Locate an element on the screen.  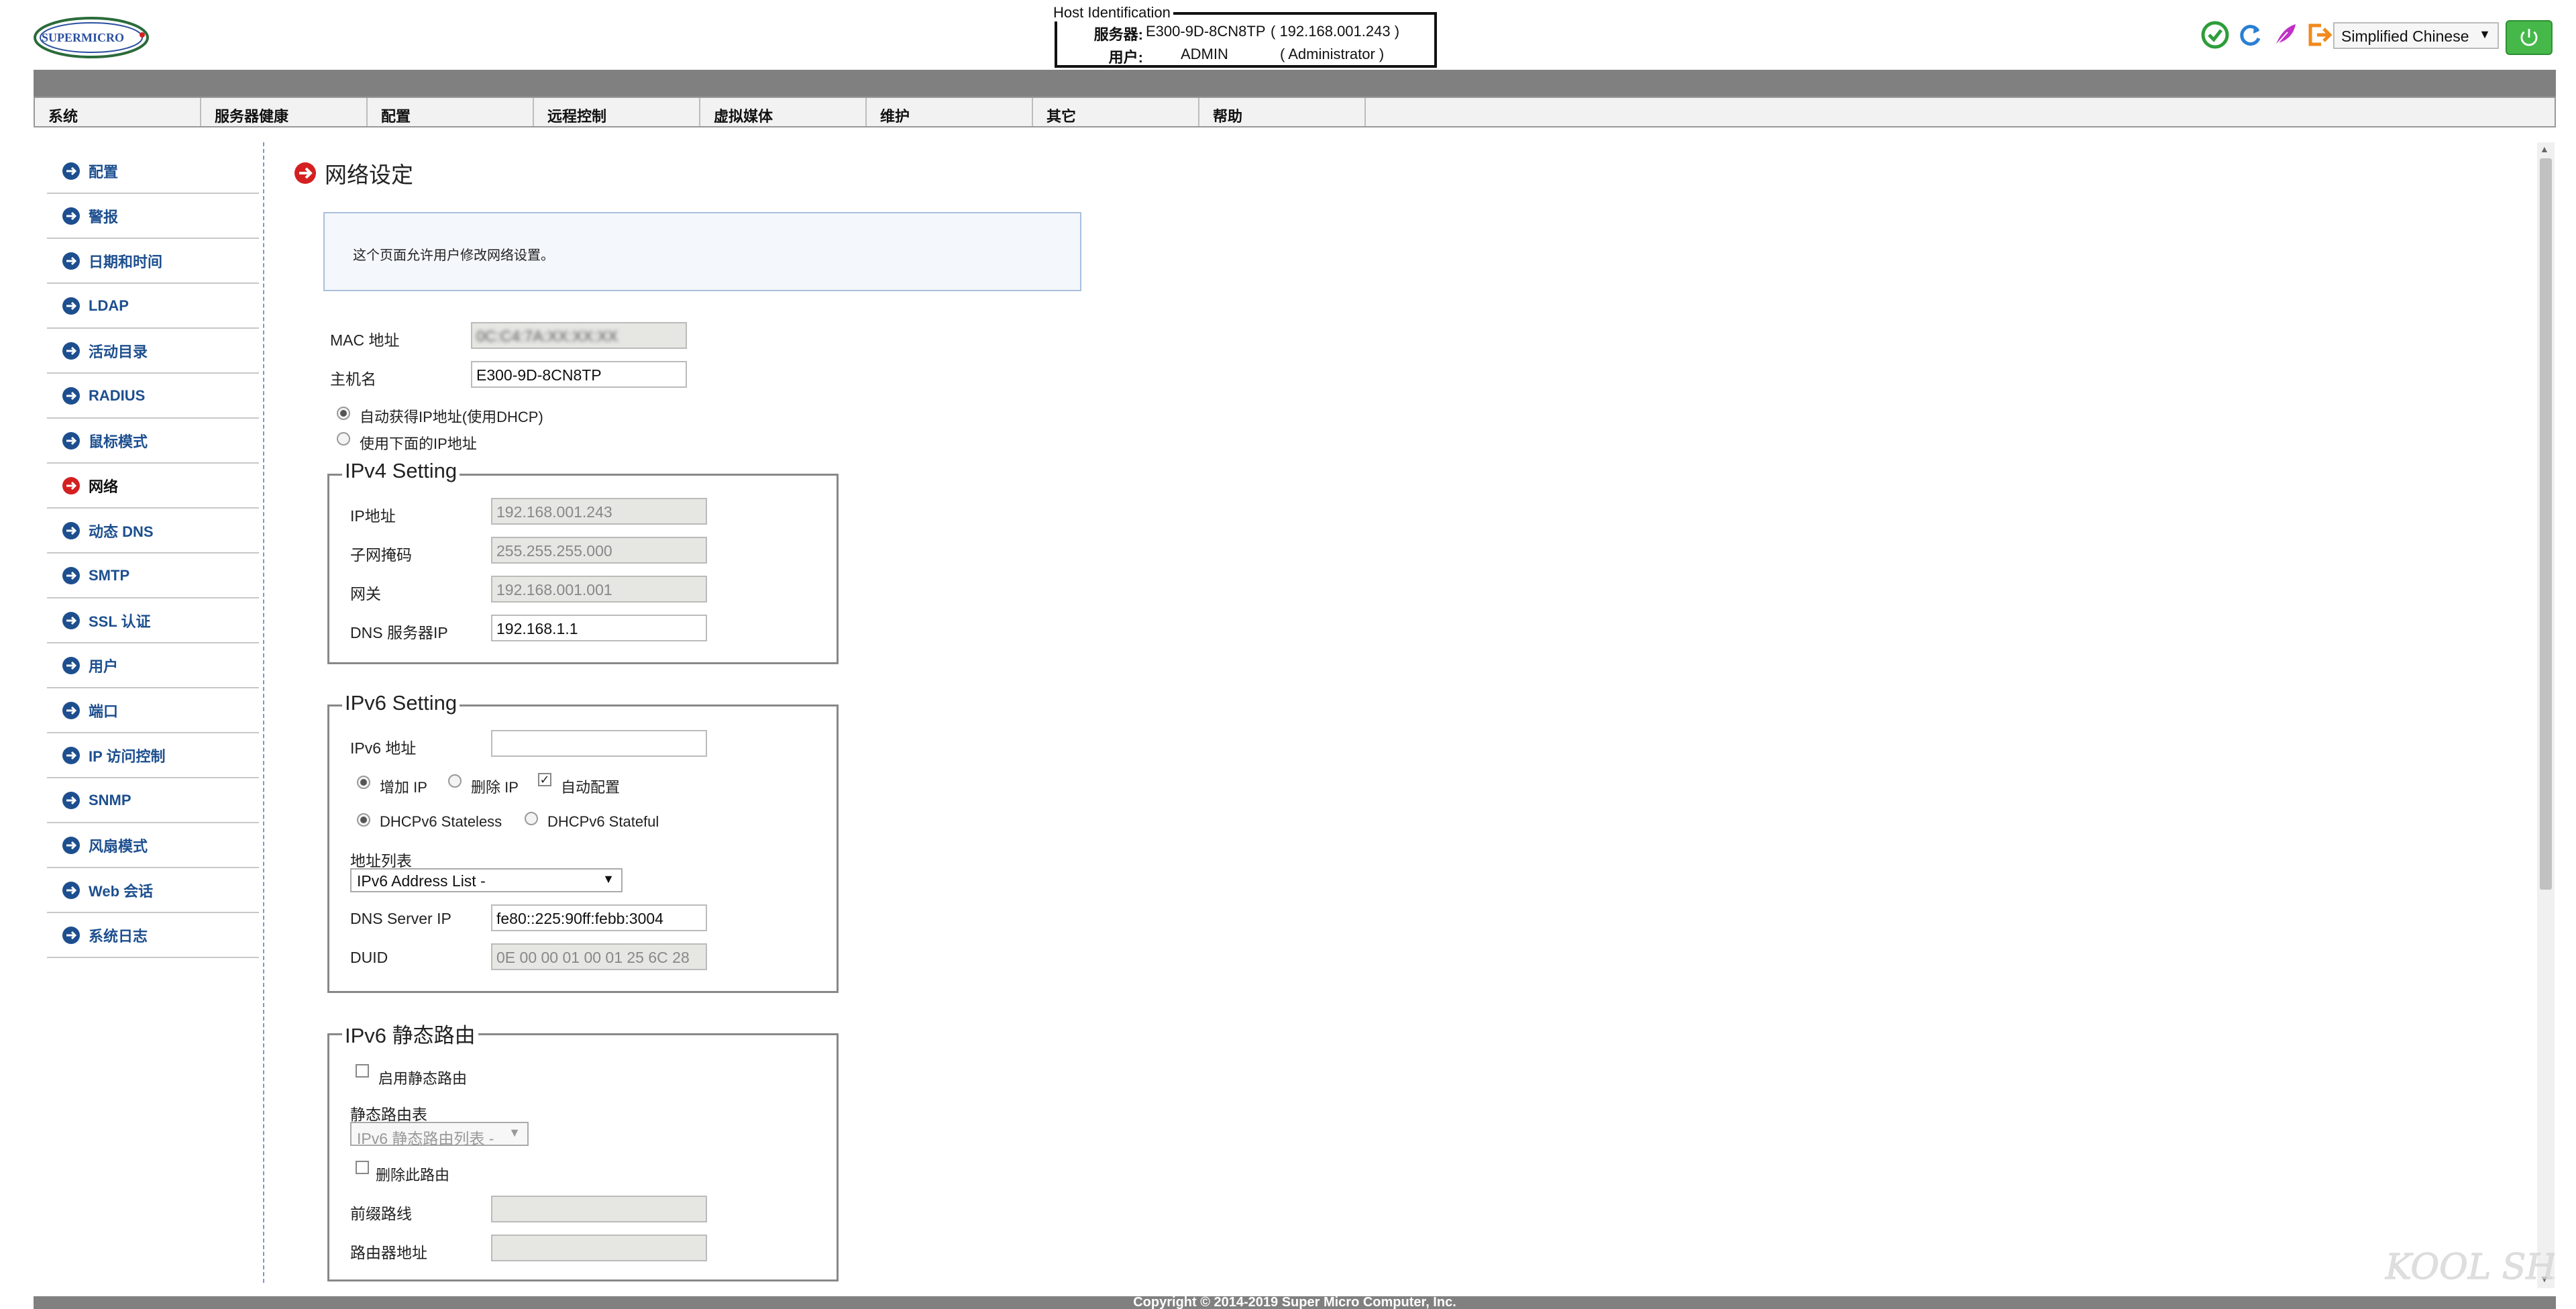
sidebar-item-web-session: Web 会话 is located at coordinates (153, 891).